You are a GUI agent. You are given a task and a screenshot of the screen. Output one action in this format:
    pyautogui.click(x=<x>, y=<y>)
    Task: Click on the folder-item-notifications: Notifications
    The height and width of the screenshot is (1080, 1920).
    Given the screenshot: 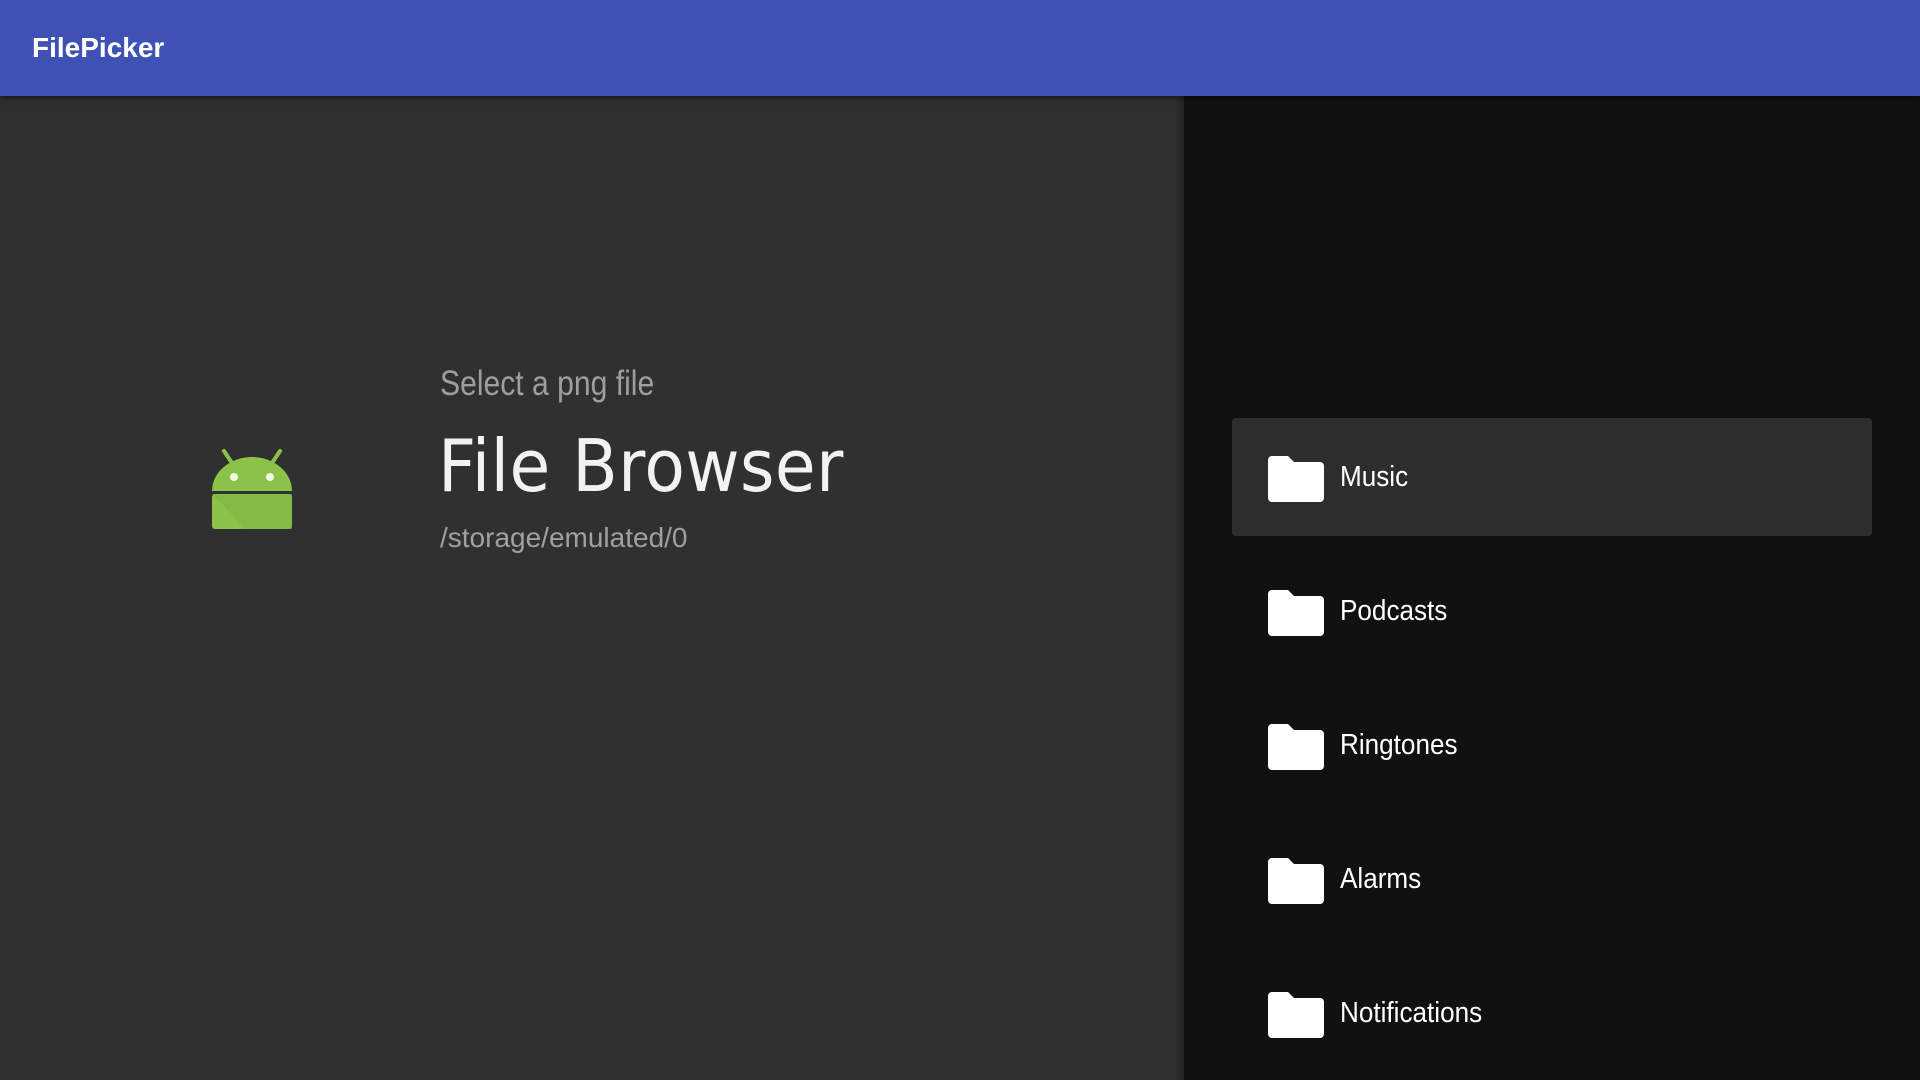 What is the action you would take?
    pyautogui.click(x=1552, y=1013)
    